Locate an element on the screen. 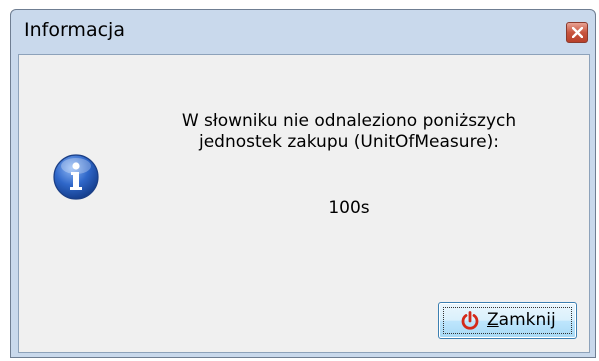 The width and height of the screenshot is (599, 361). message-line: W słowniku nie odnaleziono poniższych is located at coordinates (349, 121).